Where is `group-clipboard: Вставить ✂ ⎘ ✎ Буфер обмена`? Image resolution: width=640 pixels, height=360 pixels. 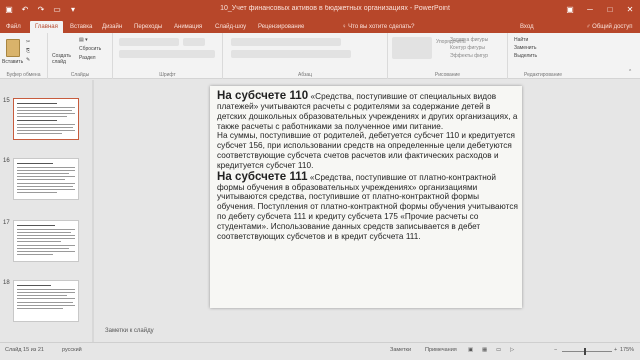
group-clipboard: Вставить ✂ ⎘ ✎ Буфер обмена is located at coordinates (24, 56).